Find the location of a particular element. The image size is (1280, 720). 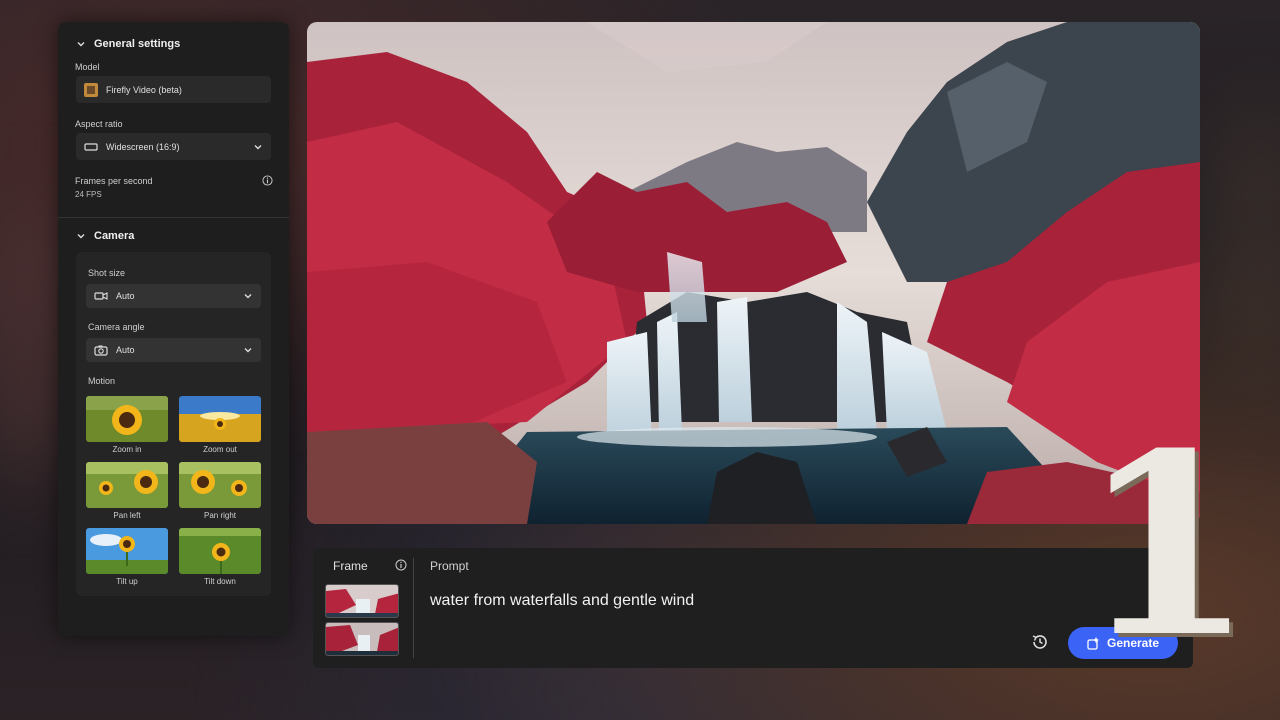

history-icon is located at coordinates (1040, 642).